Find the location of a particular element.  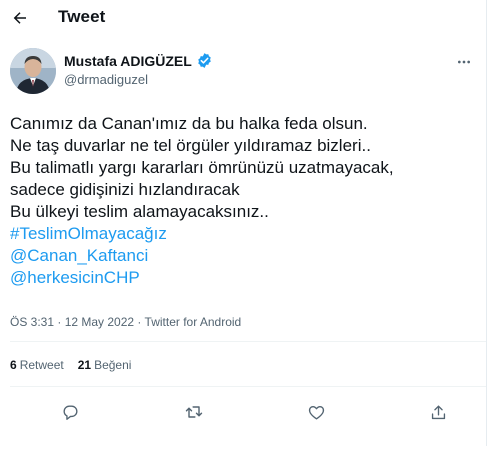

page-header: Tweet is located at coordinates (243, 18).